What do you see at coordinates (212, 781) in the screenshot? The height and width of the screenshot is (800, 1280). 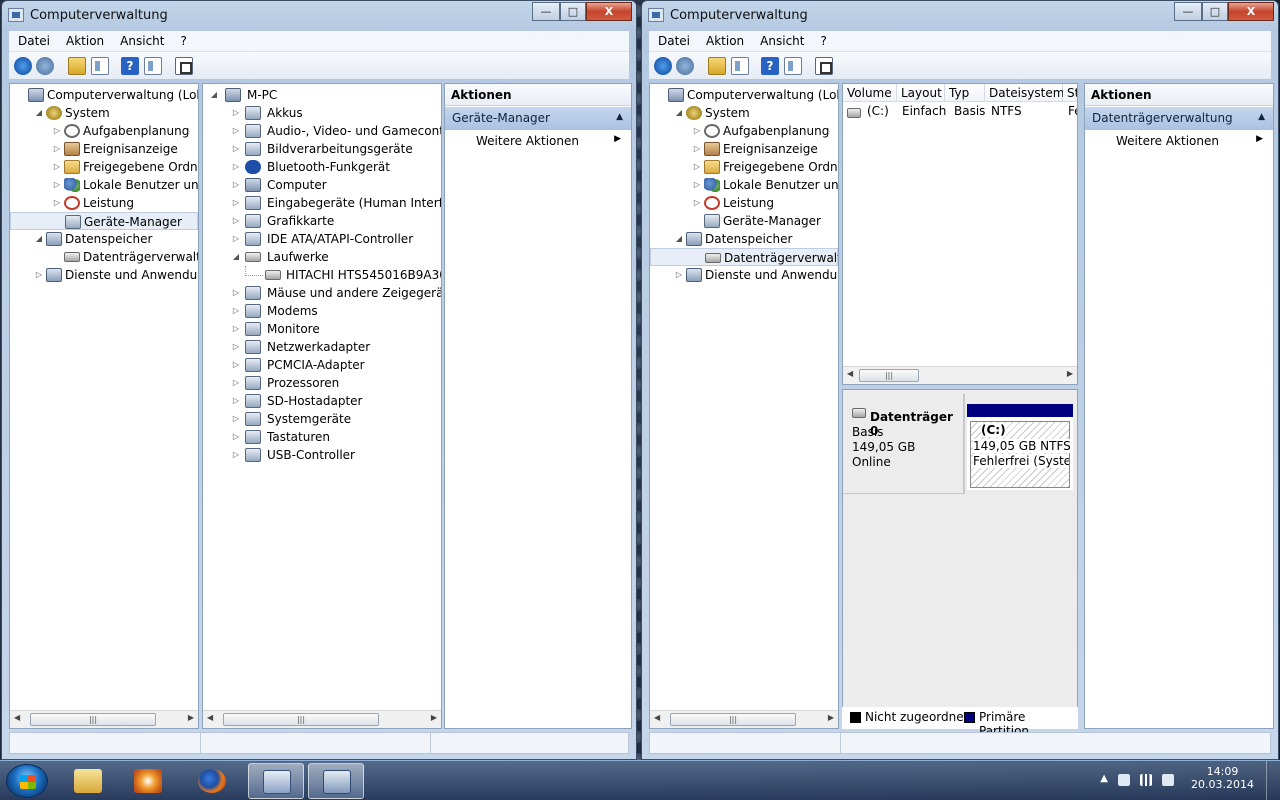 I see `taskbar-firefox-button` at bounding box center [212, 781].